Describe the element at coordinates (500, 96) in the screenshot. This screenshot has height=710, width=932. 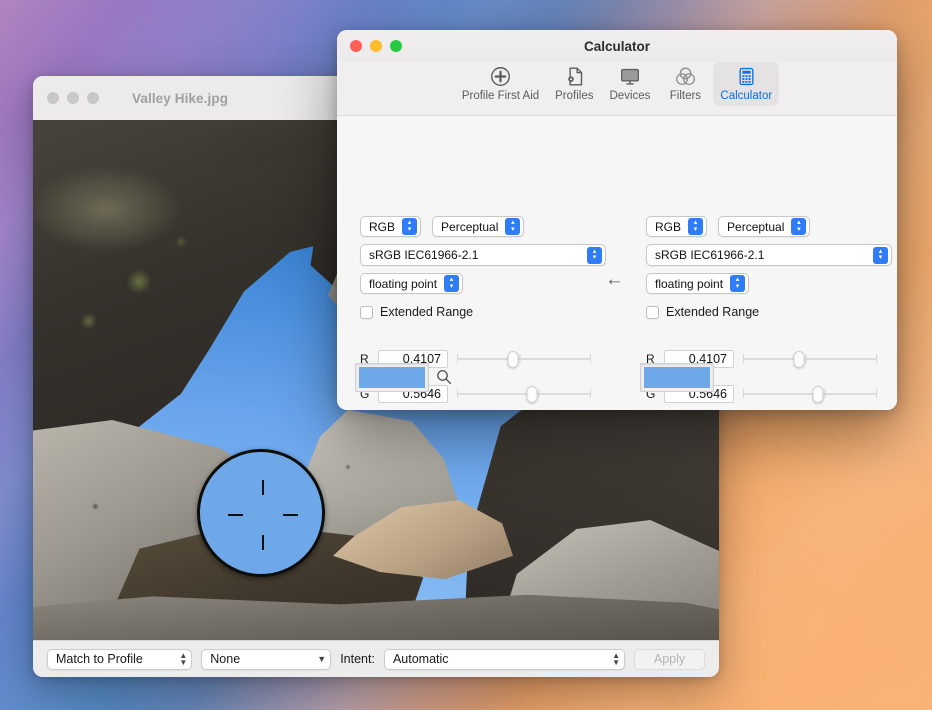
I see `toolbar-label: Profile First Aid` at that location.